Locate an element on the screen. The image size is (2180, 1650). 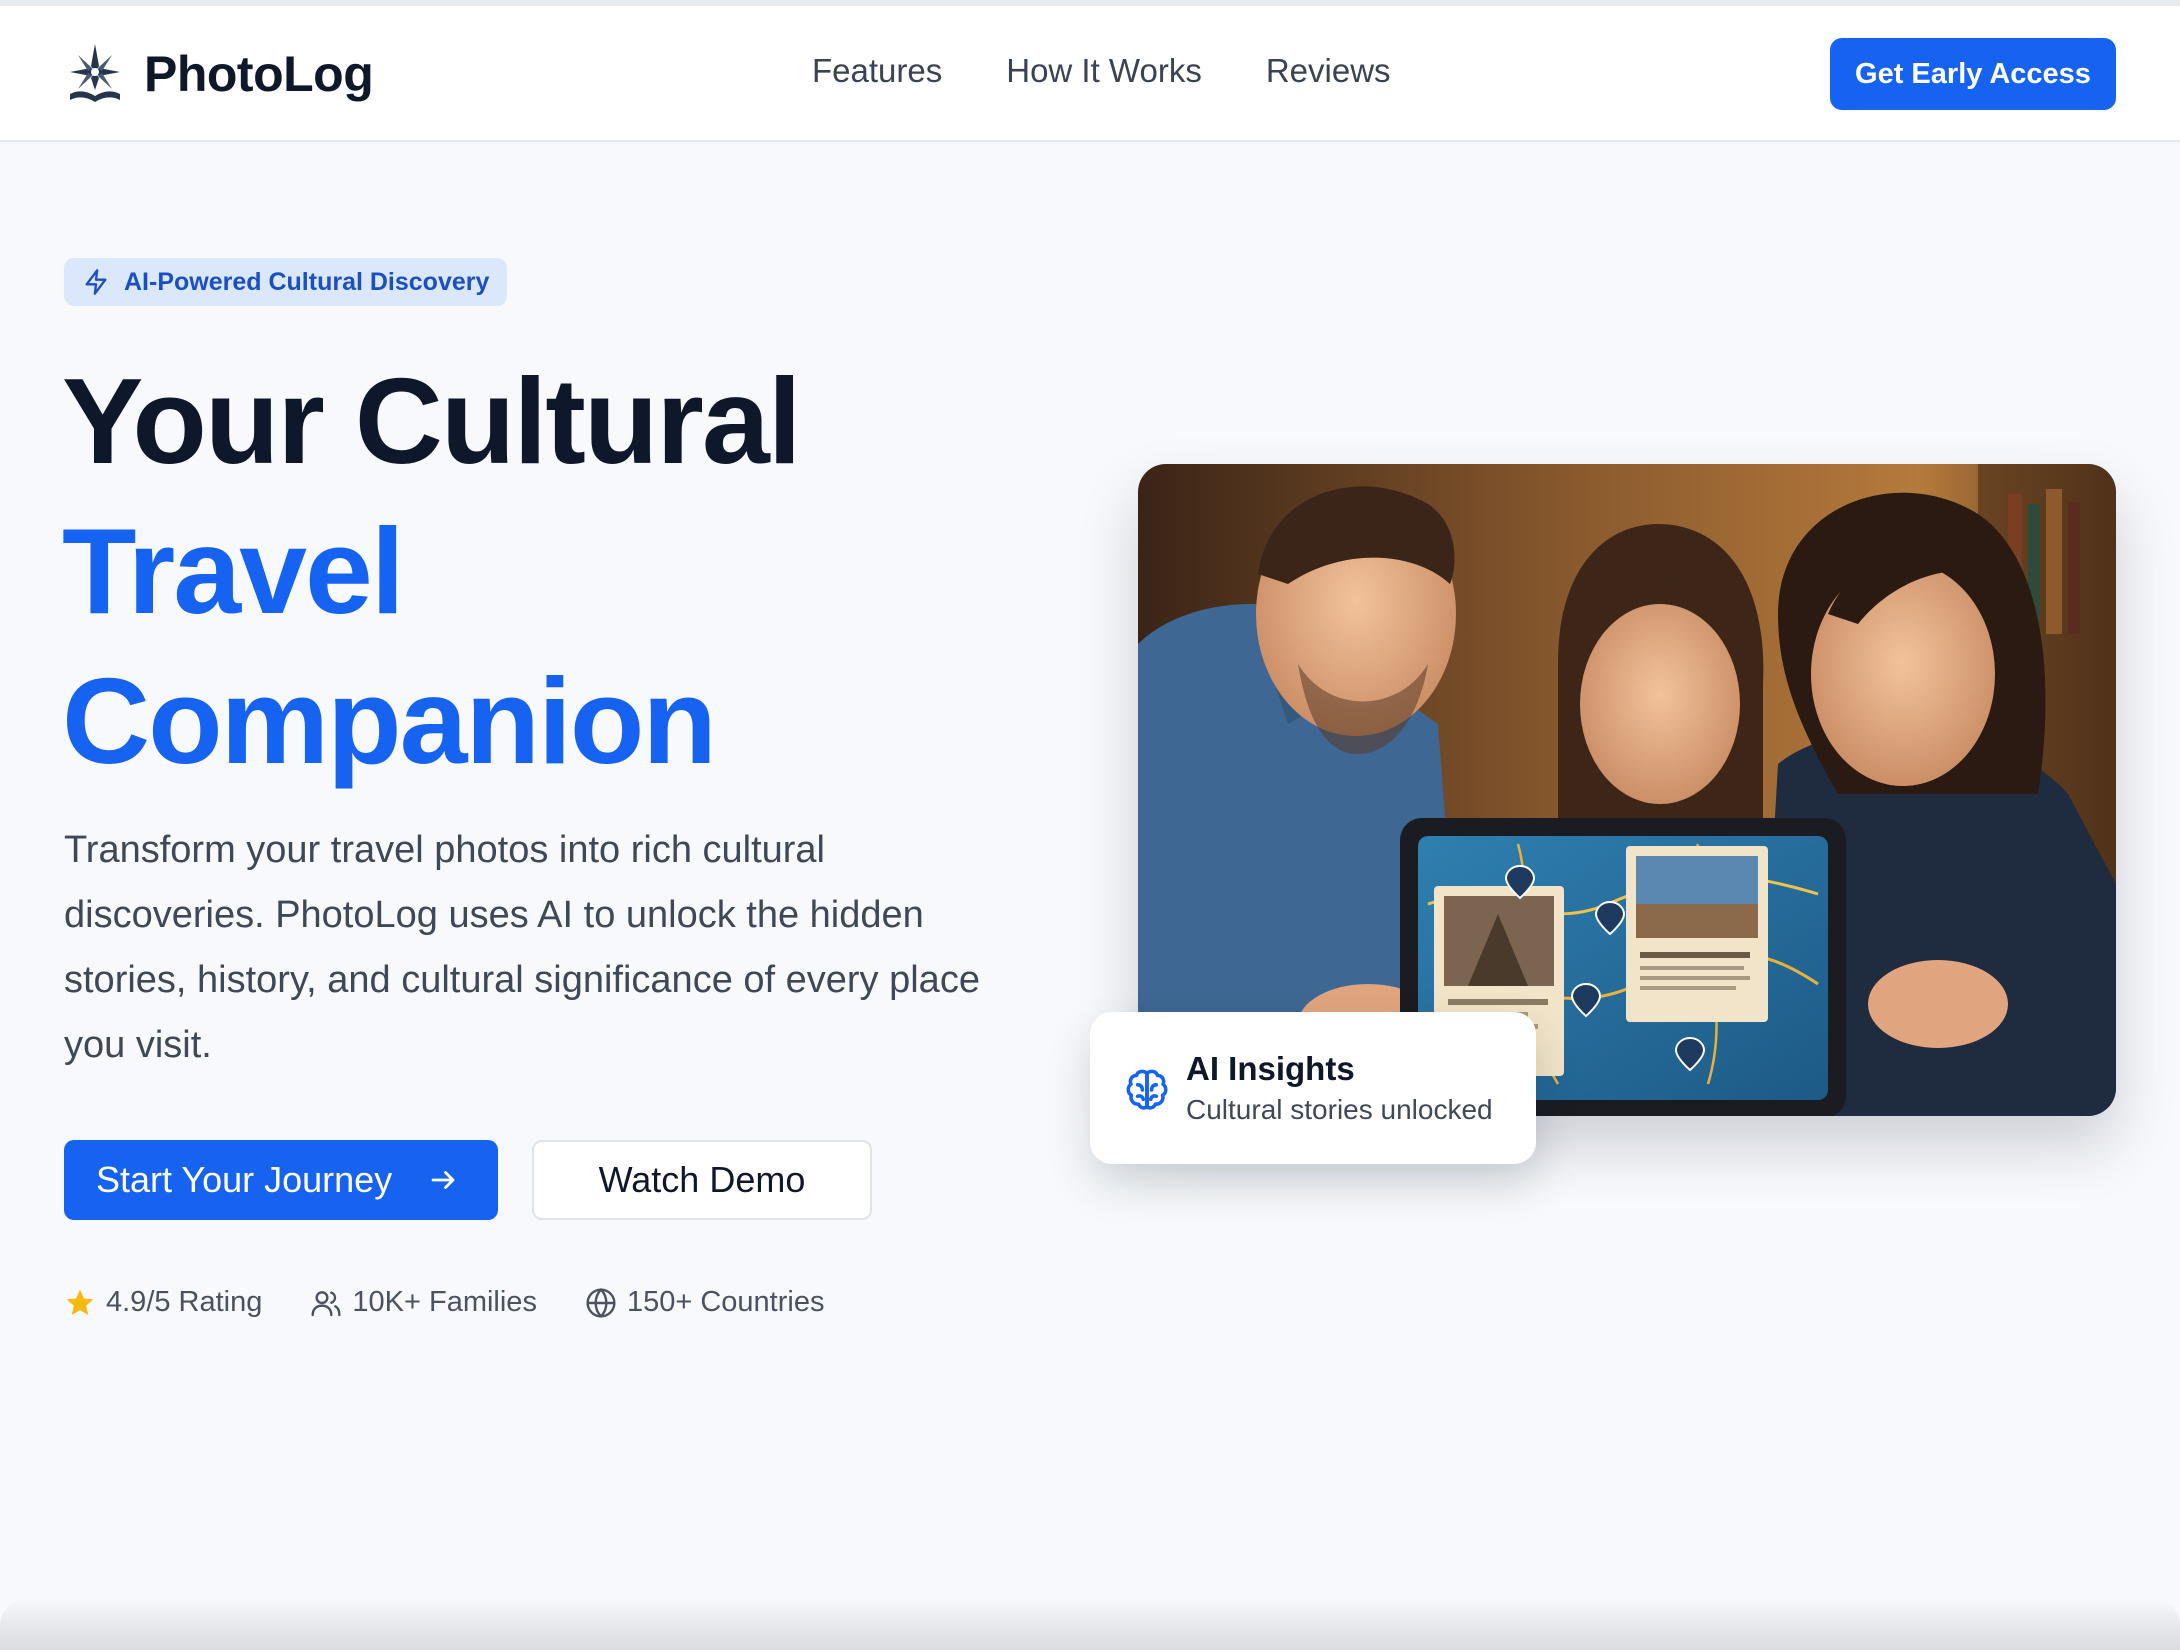
watch-demo-button: Watch Demo is located at coordinates (702, 1180).